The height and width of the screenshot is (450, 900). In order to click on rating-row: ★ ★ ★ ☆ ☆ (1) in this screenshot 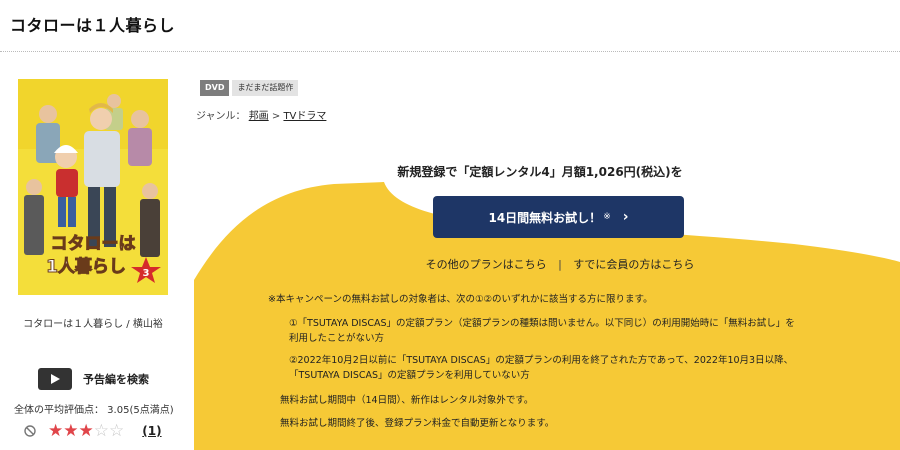, I will do `click(93, 431)`.